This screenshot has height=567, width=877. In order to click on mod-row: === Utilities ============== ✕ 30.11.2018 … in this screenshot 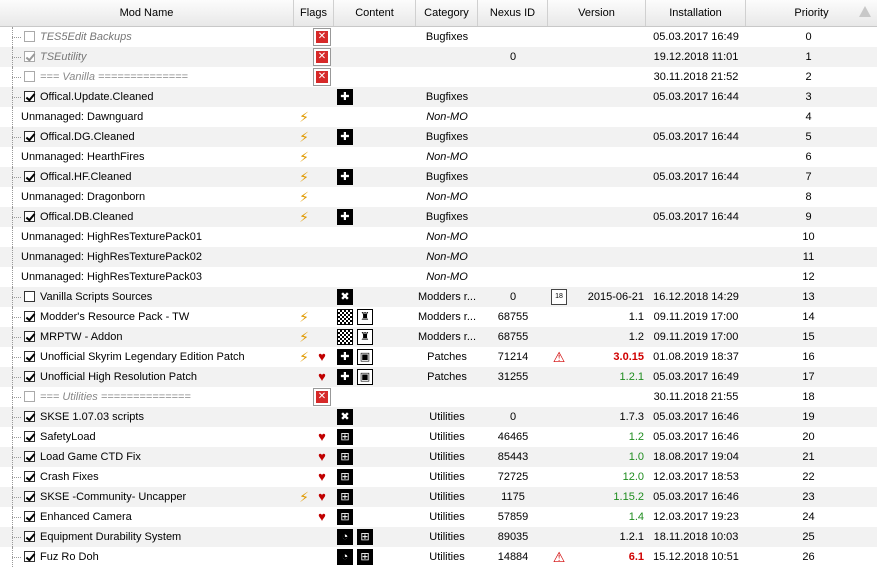, I will do `click(438, 397)`.